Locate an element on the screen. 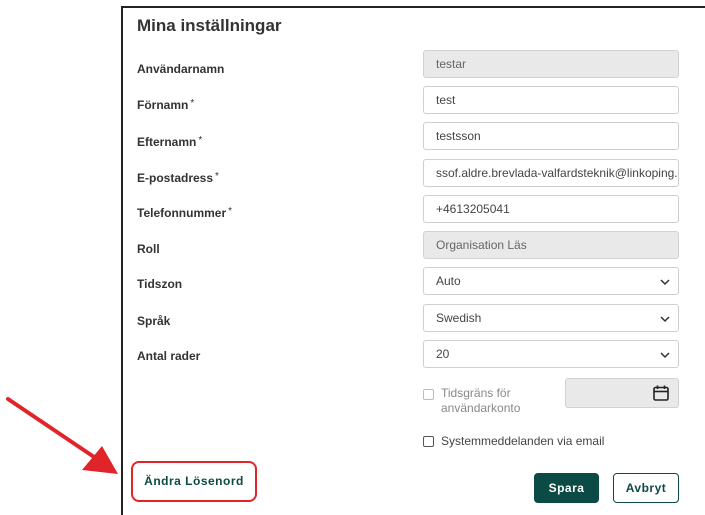 The width and height of the screenshot is (705, 515). role-field: Organisation Läs is located at coordinates (551, 245).